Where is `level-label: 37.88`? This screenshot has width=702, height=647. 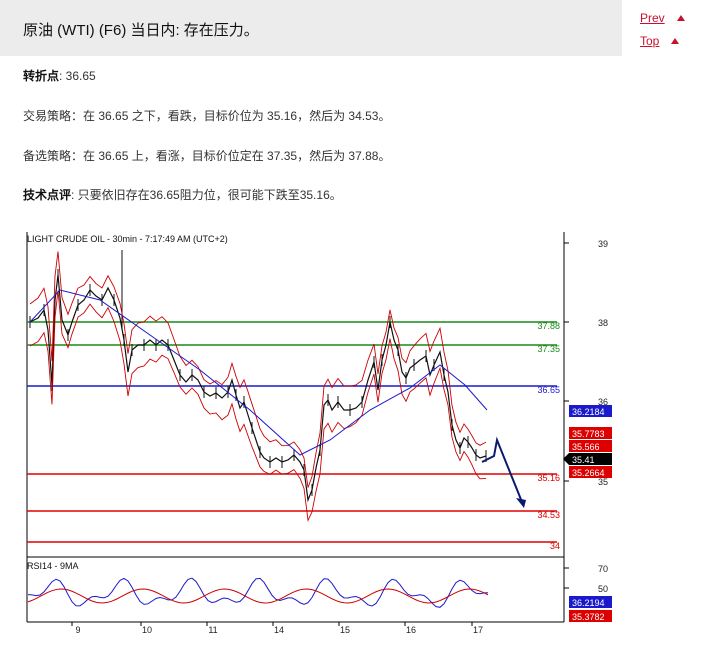
level-label: 37.88 is located at coordinates (548, 326).